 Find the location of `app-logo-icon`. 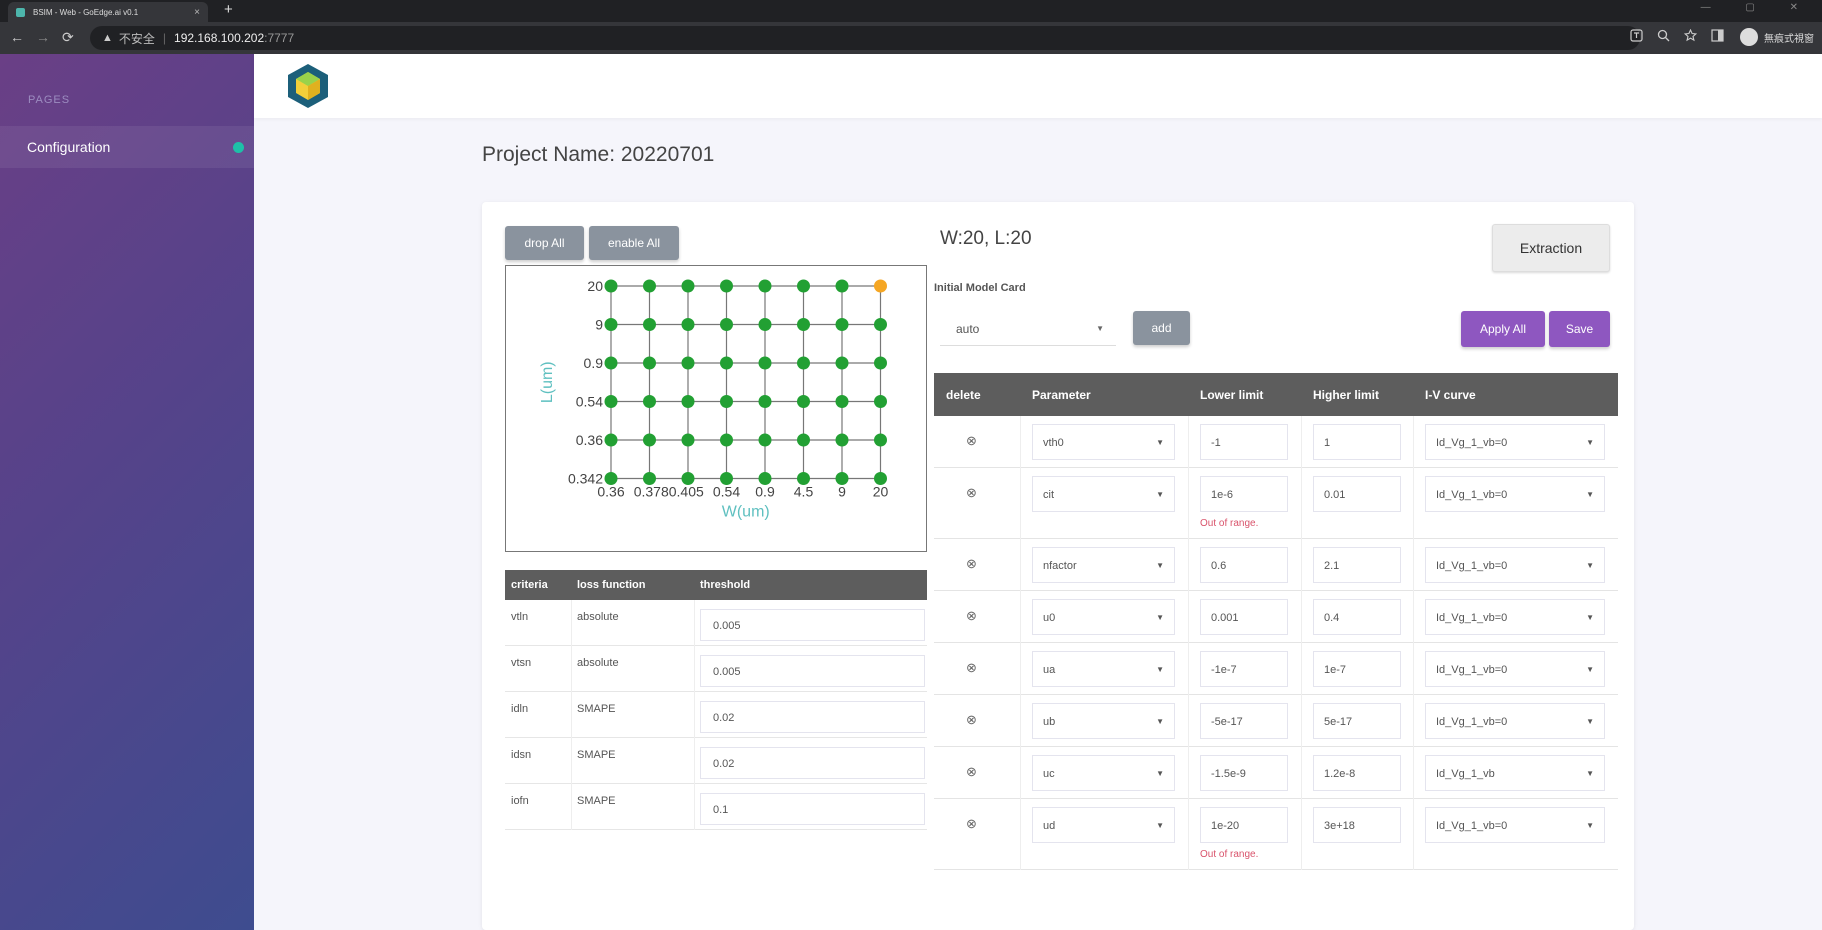

app-logo-icon is located at coordinates (308, 86).